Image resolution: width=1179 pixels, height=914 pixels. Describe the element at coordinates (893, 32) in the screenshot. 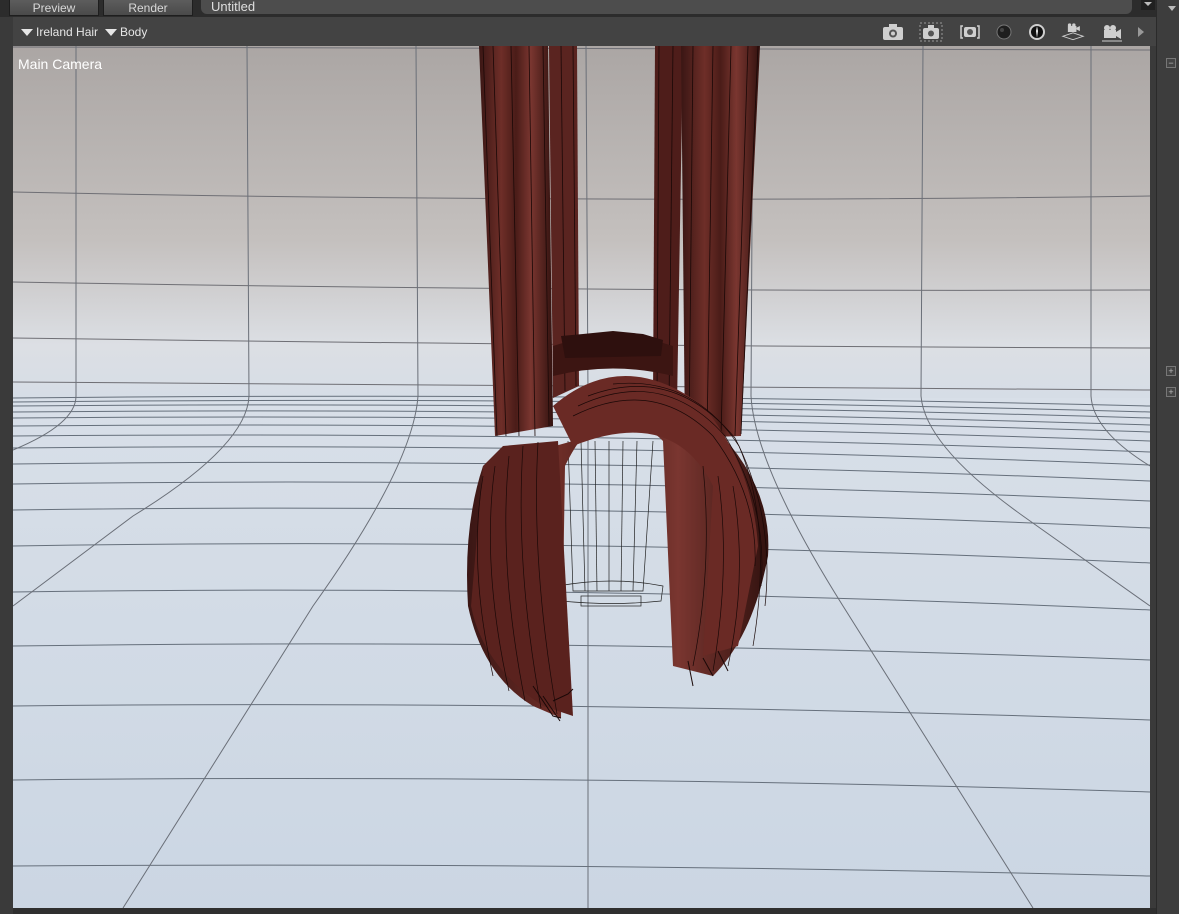

I see `camera-icon` at that location.